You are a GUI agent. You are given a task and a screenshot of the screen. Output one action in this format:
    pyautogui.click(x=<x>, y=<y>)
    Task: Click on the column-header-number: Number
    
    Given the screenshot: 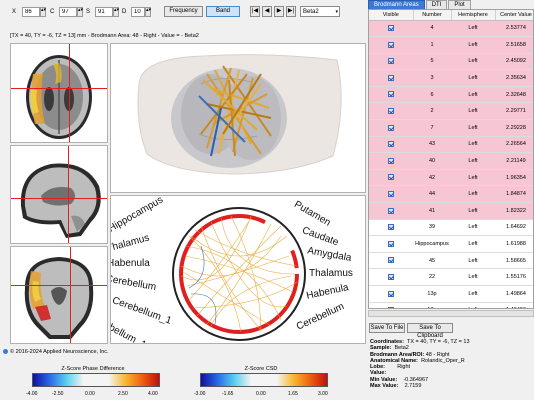 What is the action you would take?
    pyautogui.click(x=432, y=15)
    